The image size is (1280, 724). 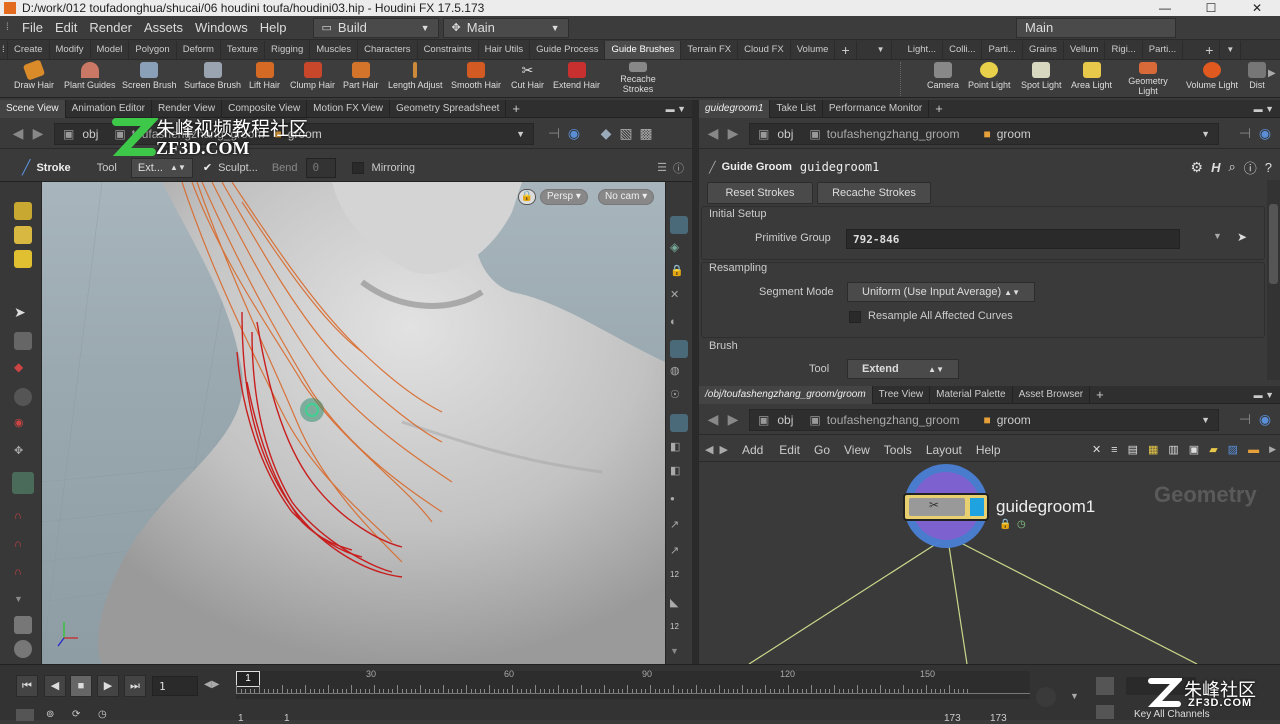 I want to click on loop-icon: ⟳, so click(x=81, y=715).